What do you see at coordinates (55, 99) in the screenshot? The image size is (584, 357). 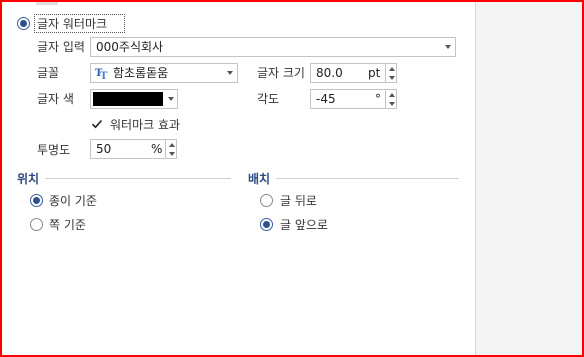 I see `text-color-label: 글자 색` at bounding box center [55, 99].